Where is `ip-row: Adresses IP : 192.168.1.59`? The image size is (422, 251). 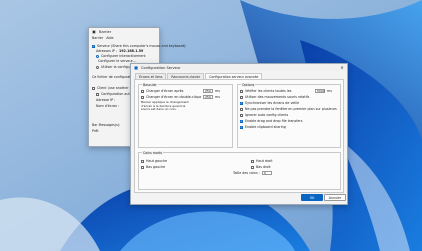
ip-row: Adresses IP : 192.168.1.59 is located at coordinates (119, 51).